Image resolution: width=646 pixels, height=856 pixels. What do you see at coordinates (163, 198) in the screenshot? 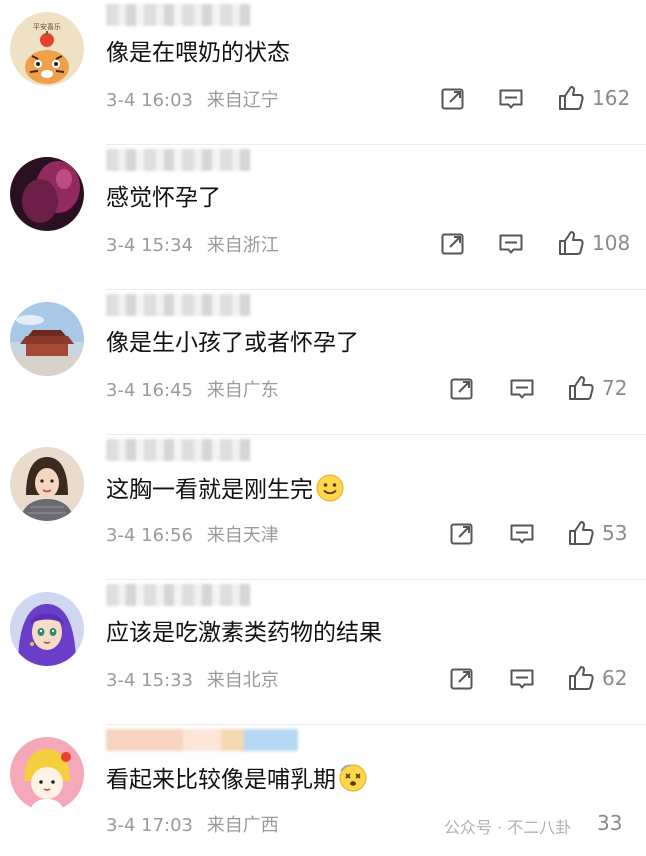
I see `comment-text: 感觉怀孕了` at bounding box center [163, 198].